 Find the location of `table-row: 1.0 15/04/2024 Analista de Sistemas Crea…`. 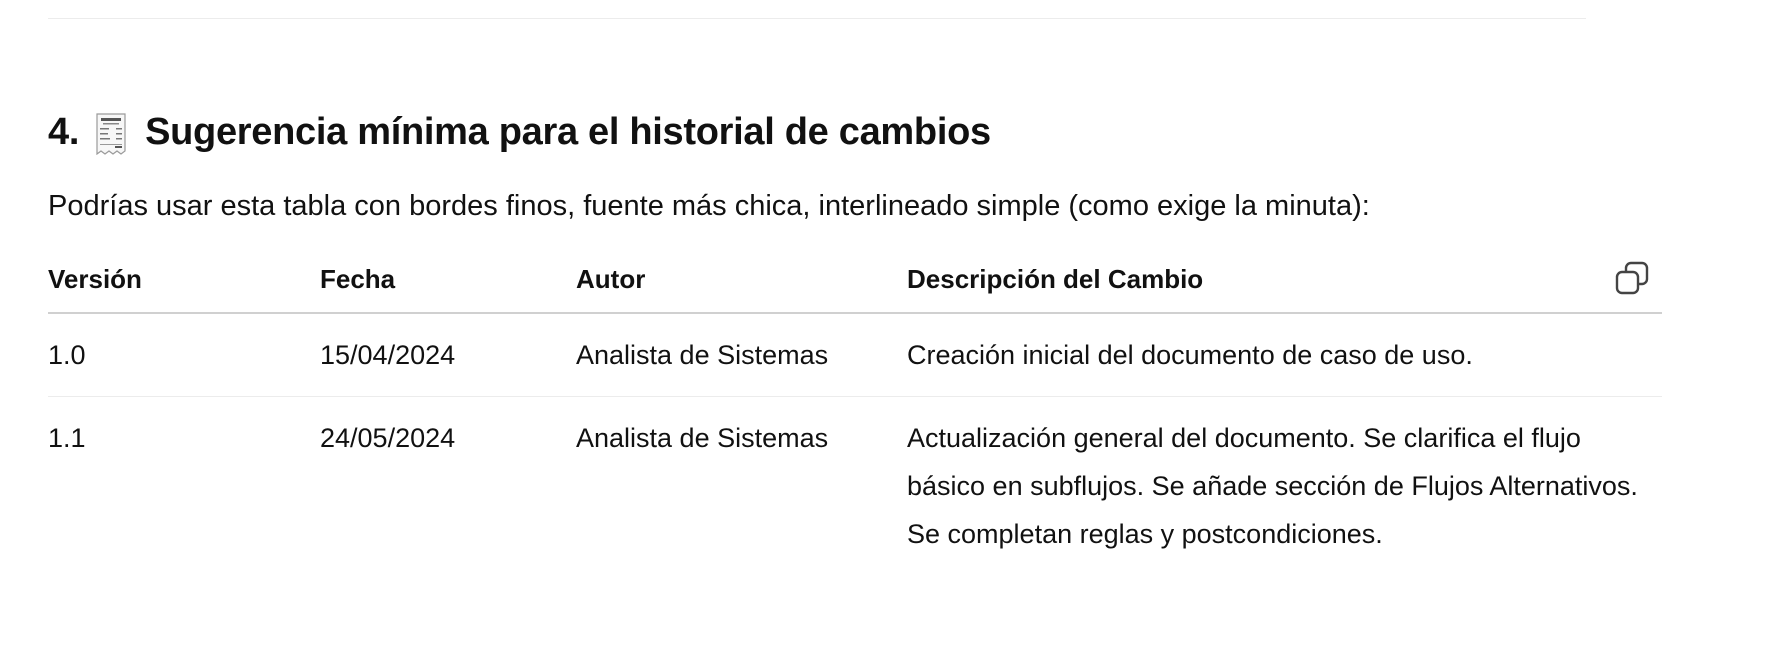

table-row: 1.0 15/04/2024 Analista de Sistemas Crea… is located at coordinates (855, 355).